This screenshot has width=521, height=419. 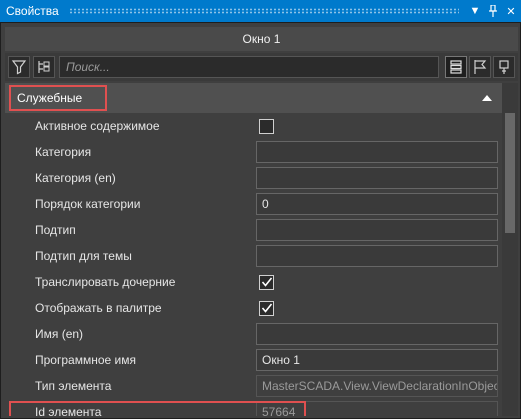 What do you see at coordinates (98, 308) in the screenshot?
I see `property-name: Отображать в палитре` at bounding box center [98, 308].